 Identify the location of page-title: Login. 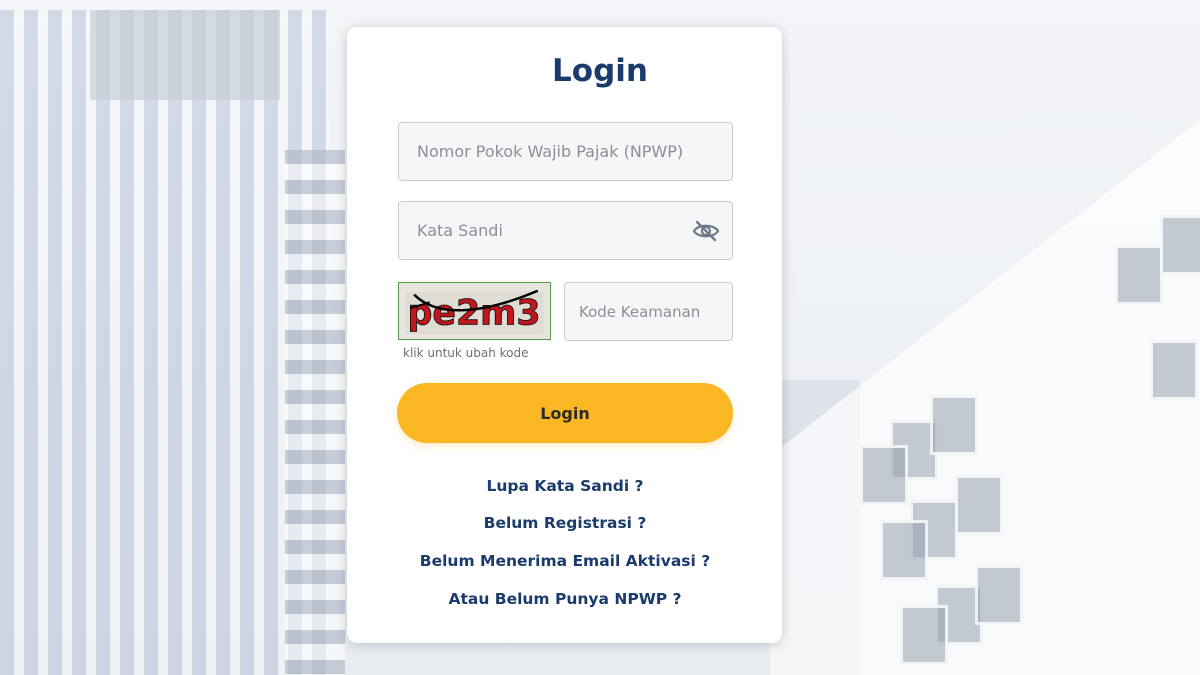
(600, 71).